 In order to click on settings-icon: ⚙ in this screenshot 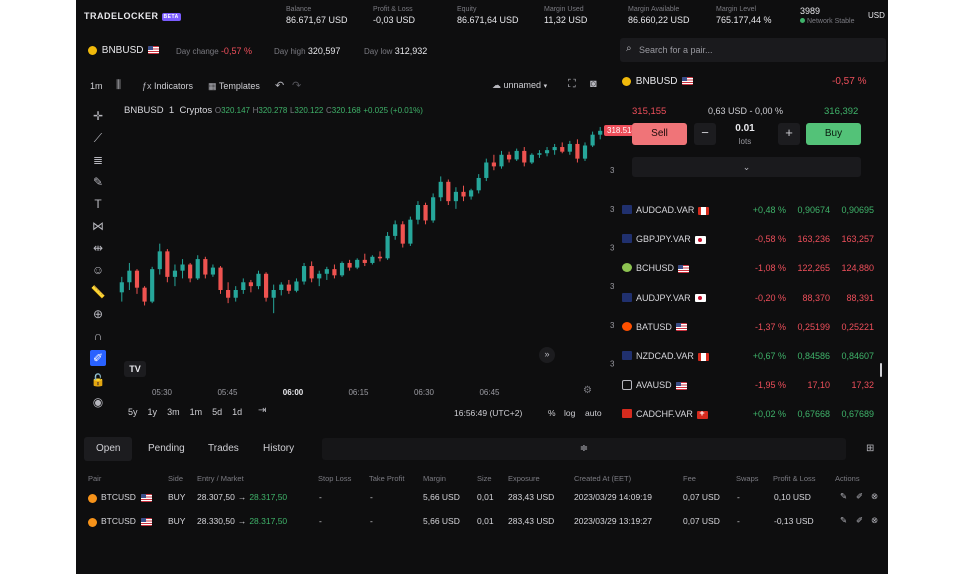, I will do `click(587, 390)`.